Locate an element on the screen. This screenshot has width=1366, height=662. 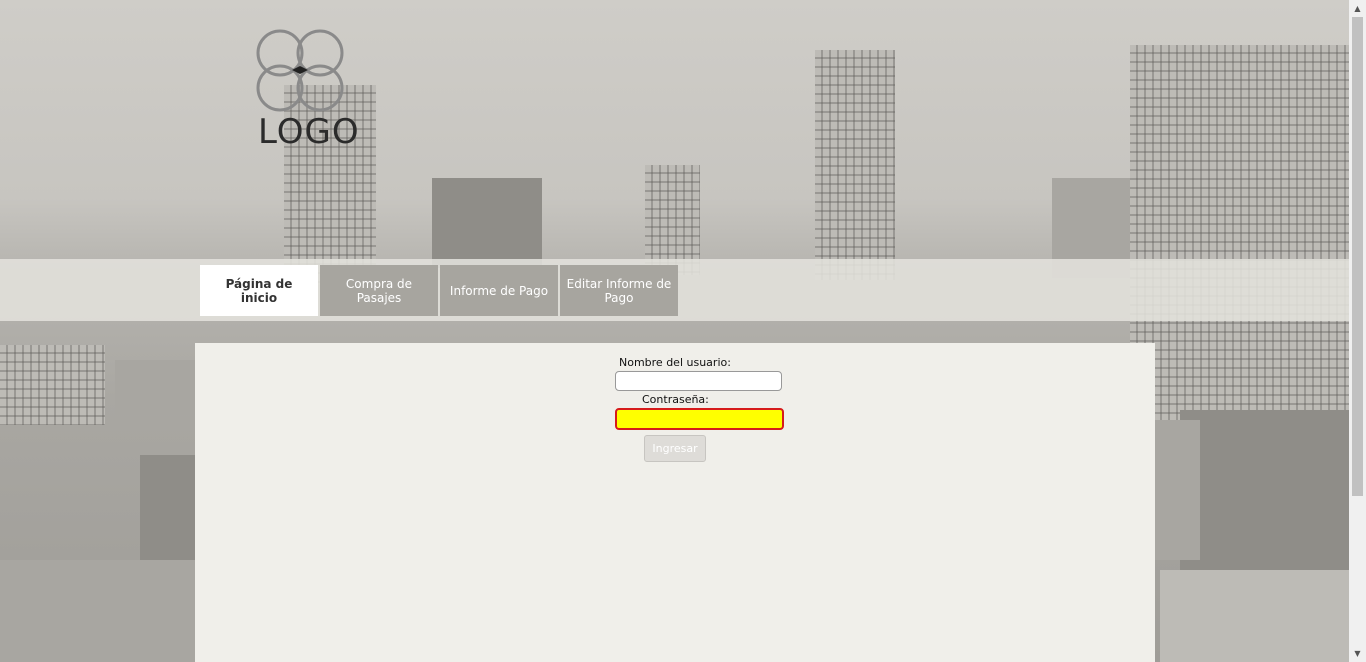
password-input is located at coordinates (699, 419).